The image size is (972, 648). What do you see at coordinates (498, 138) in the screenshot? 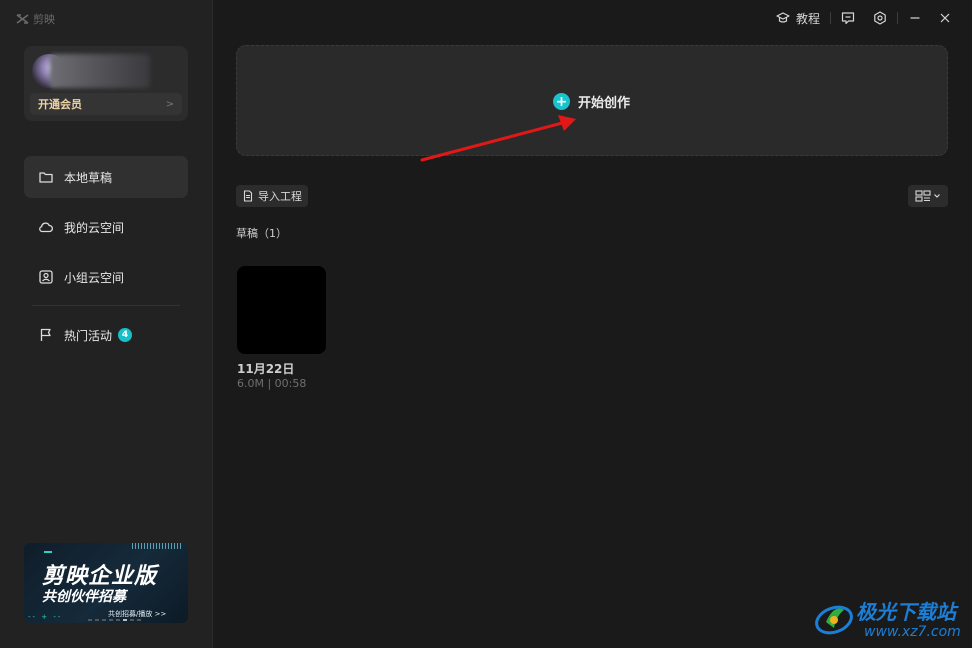
I see `red-arrow-annotation` at bounding box center [498, 138].